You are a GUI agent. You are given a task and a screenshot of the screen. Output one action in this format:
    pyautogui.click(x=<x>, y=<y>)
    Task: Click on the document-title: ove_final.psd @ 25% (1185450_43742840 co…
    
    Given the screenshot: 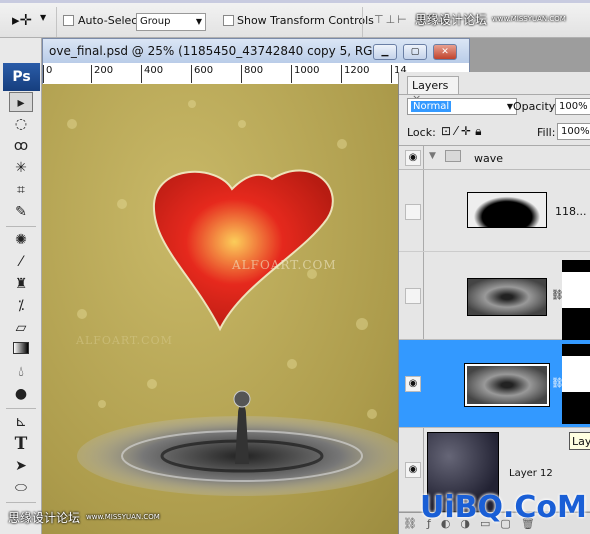 What is the action you would take?
    pyautogui.click(x=223, y=51)
    